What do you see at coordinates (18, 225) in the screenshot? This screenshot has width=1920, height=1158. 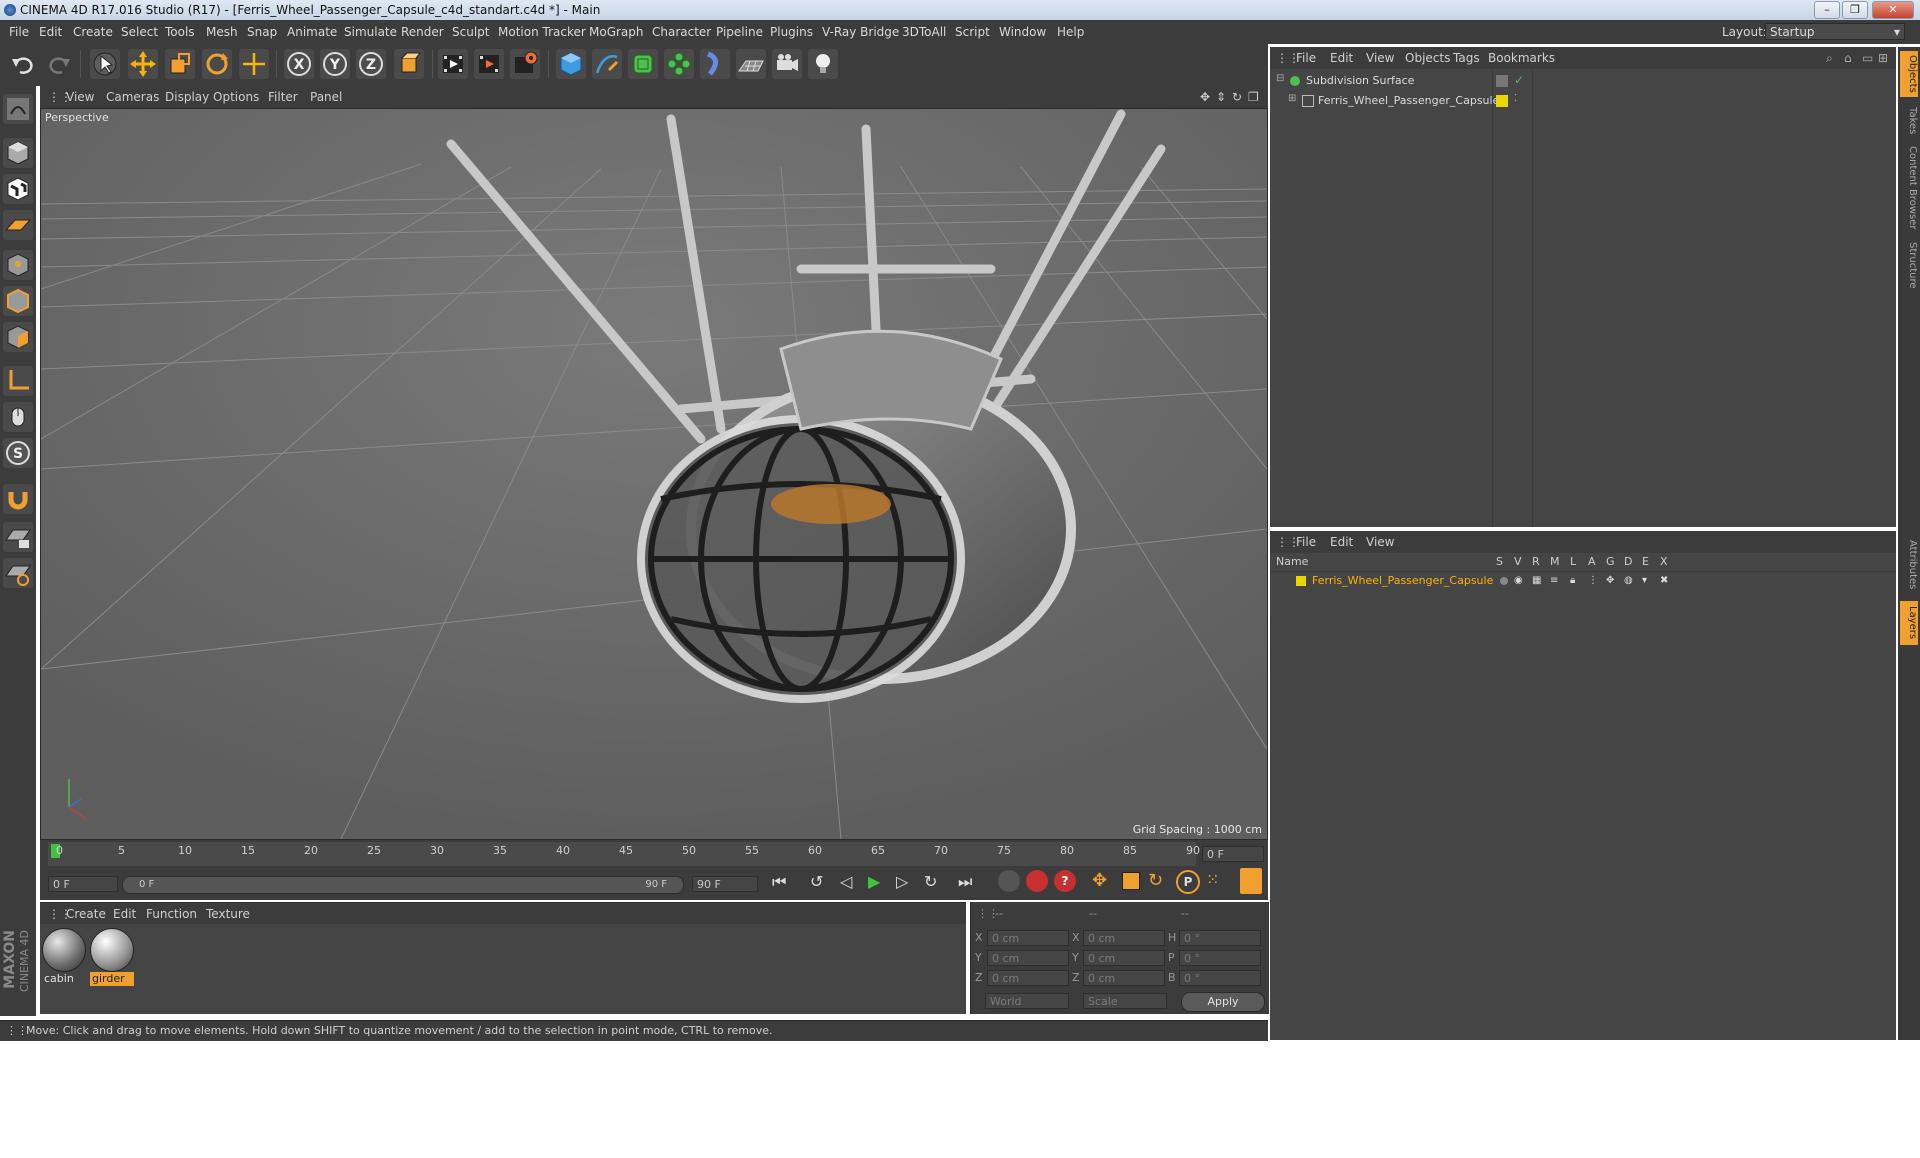 I see `workplane-icon` at bounding box center [18, 225].